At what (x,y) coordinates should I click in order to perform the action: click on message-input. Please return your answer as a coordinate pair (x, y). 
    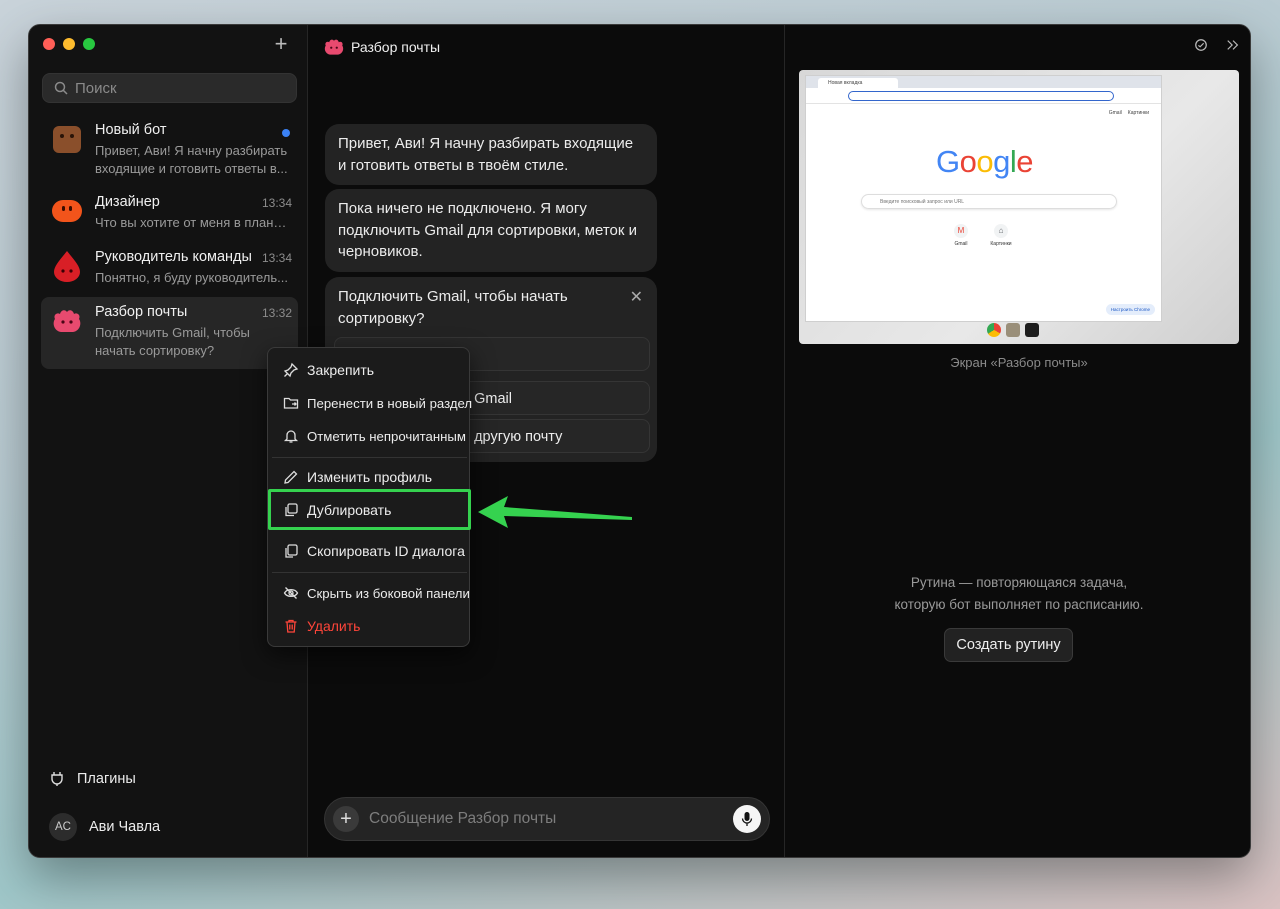
    Looking at the image, I should click on (551, 819).